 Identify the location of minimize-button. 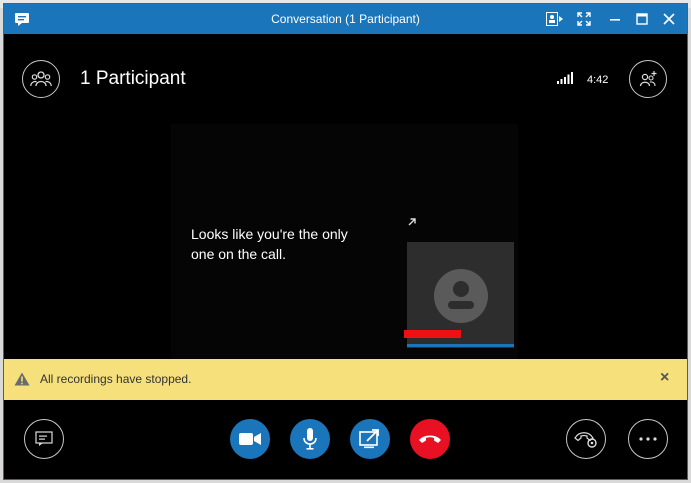
(615, 19).